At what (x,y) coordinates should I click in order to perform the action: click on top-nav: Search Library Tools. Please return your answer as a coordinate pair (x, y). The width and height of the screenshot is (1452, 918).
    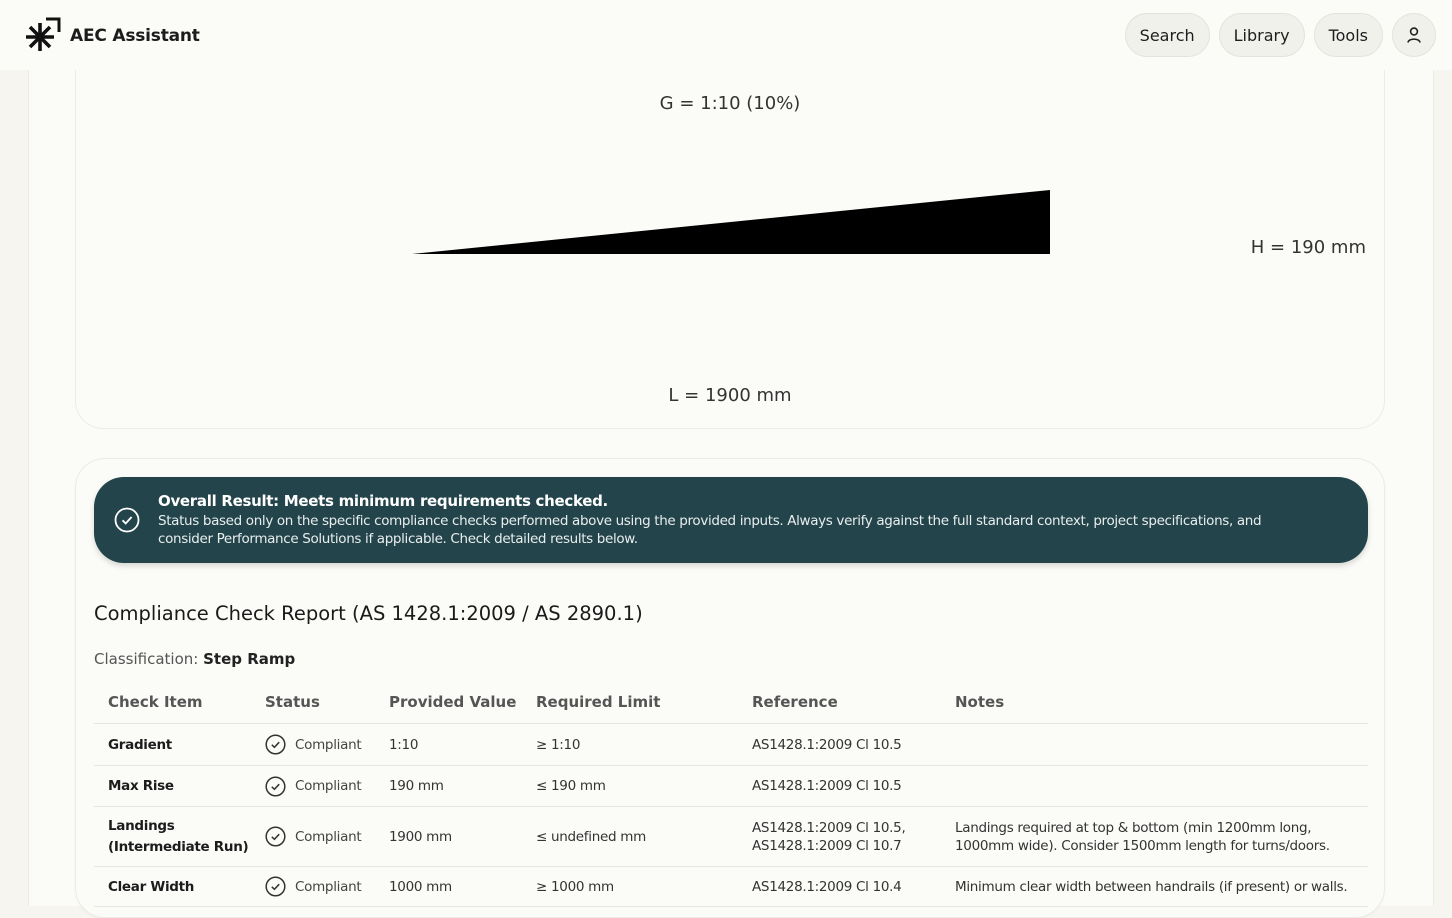
    Looking at the image, I should click on (1280, 35).